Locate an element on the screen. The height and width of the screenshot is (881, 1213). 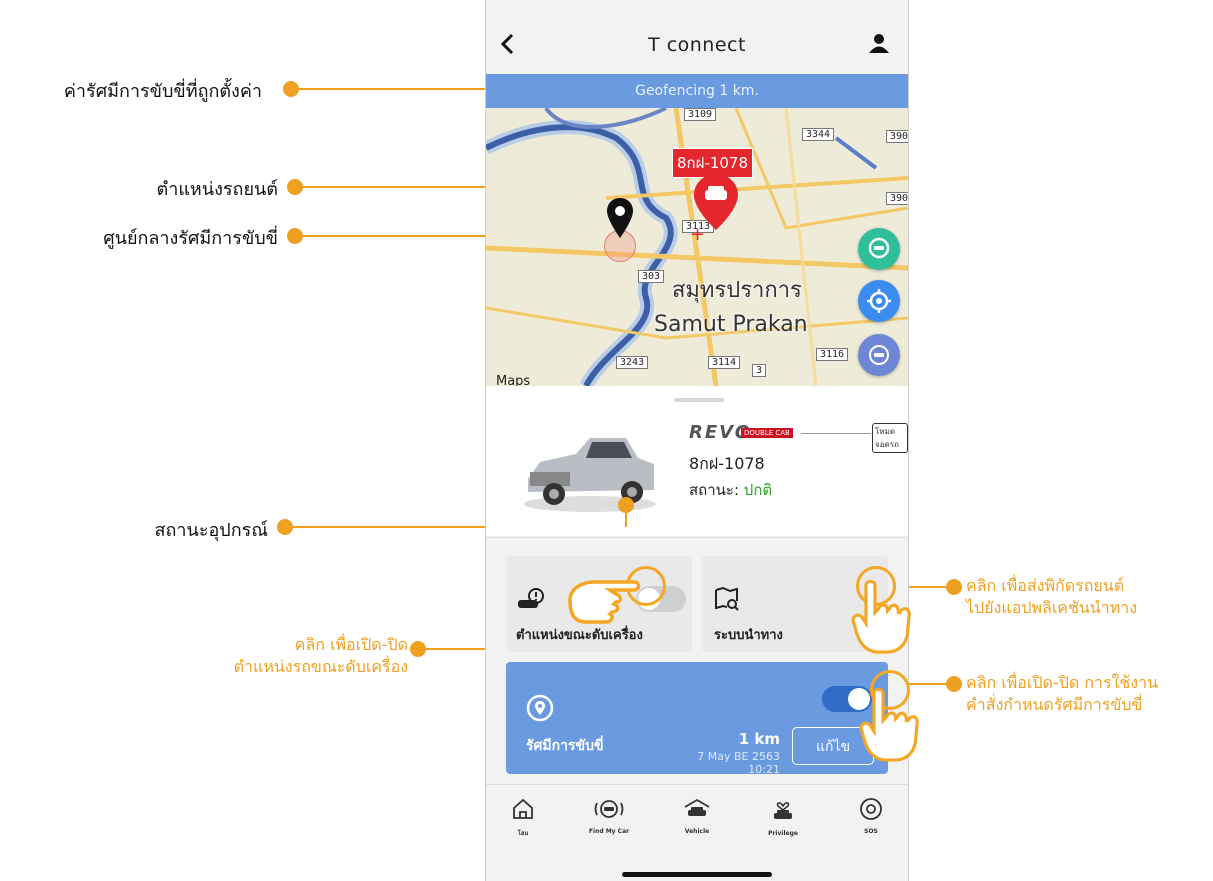
map-search-icon is located at coordinates (727, 598).